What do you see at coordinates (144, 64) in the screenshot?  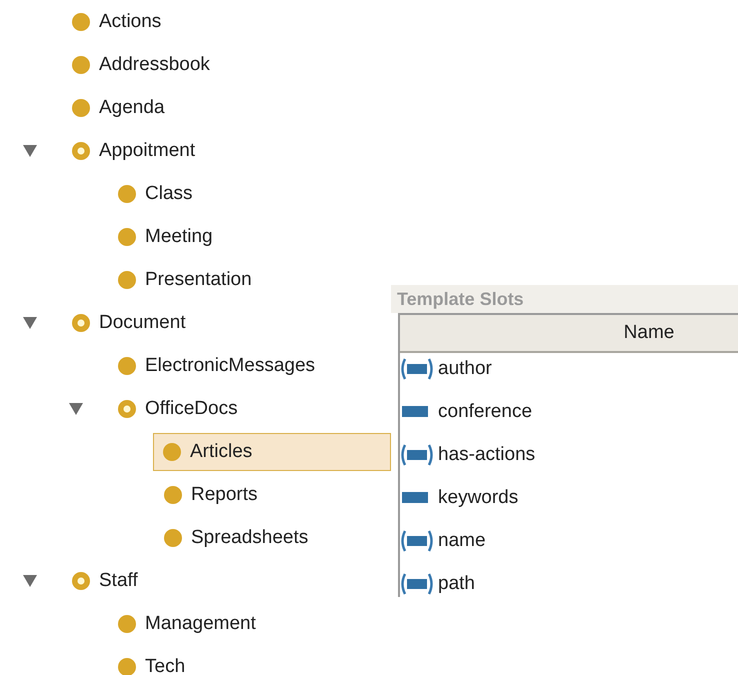 I see `tree-item: Addressbook` at bounding box center [144, 64].